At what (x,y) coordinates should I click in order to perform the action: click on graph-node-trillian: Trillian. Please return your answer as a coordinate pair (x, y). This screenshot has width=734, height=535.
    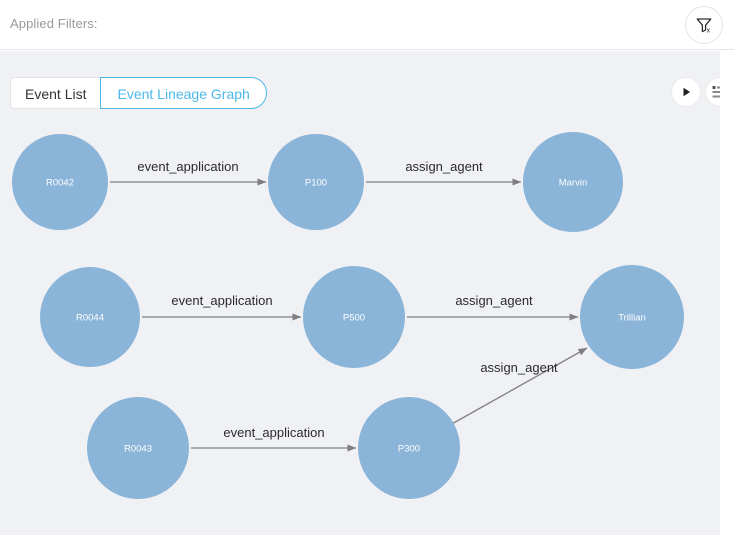
    Looking at the image, I should click on (632, 317).